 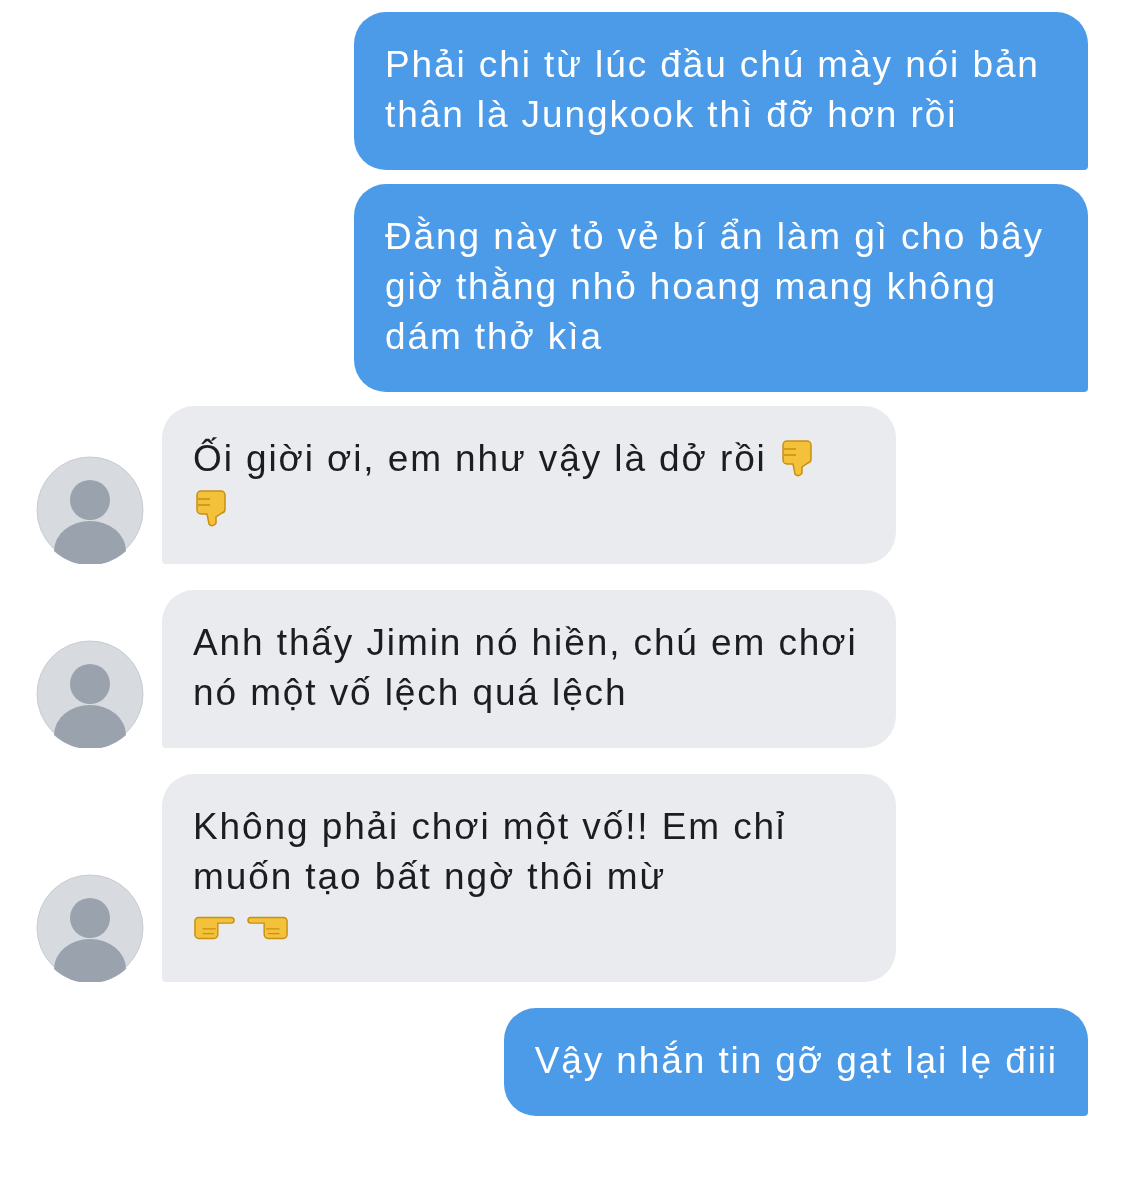 What do you see at coordinates (715, 287) in the screenshot?
I see `message-text: Đằng này tỏ vẻ bí ẩn làm gì cho bây giờ thằng nhỏ hoang mang không dám thở kìa` at bounding box center [715, 287].